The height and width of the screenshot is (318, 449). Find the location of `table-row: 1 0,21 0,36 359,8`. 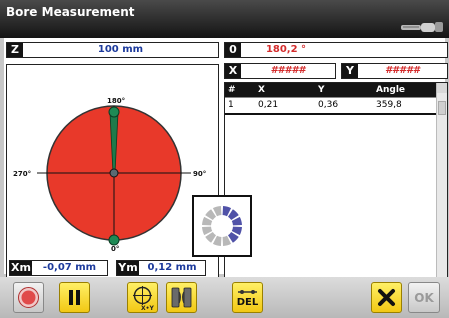

table-row: 1 0,21 0,36 359,8 is located at coordinates (330, 105).